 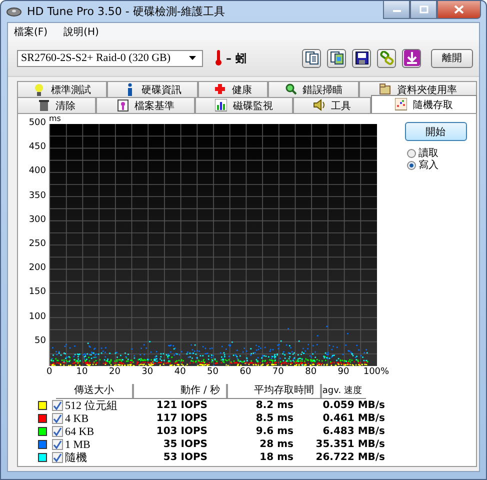 I want to click on column-header: 平均存取時間, so click(x=273, y=391).